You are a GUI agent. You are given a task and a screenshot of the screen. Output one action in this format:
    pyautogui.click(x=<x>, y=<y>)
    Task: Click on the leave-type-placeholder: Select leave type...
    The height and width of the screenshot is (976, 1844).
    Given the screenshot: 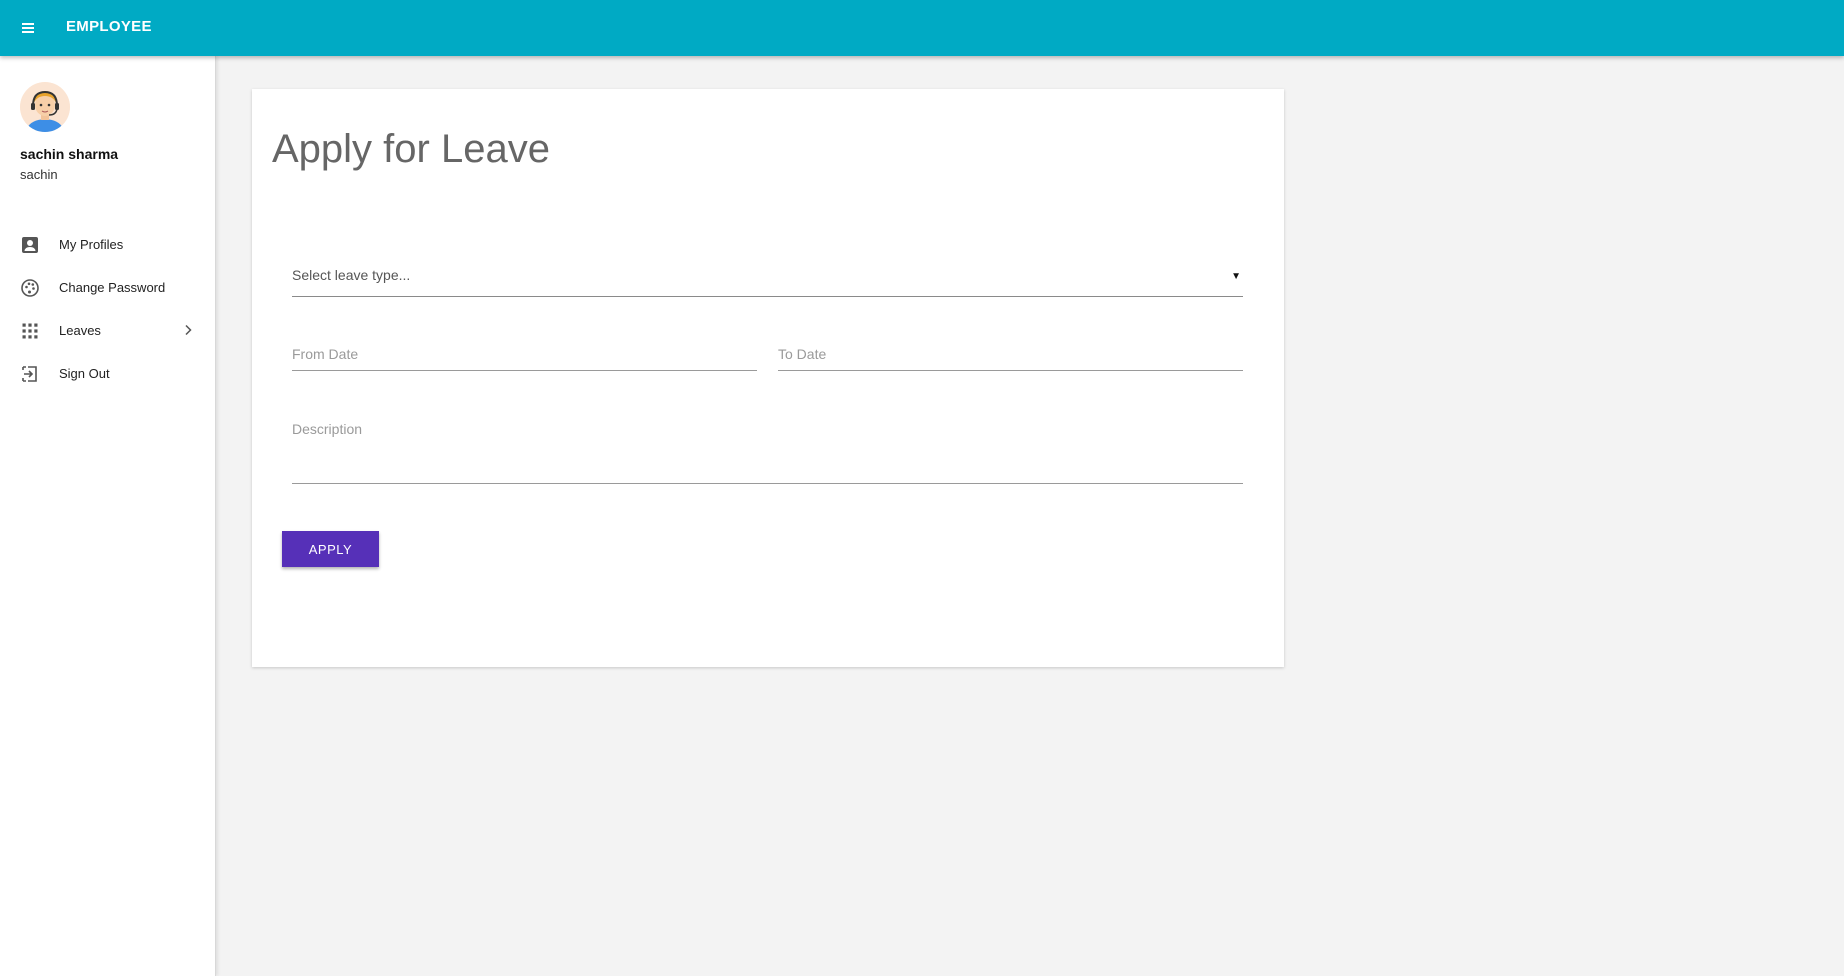 What is the action you would take?
    pyautogui.click(x=351, y=275)
    